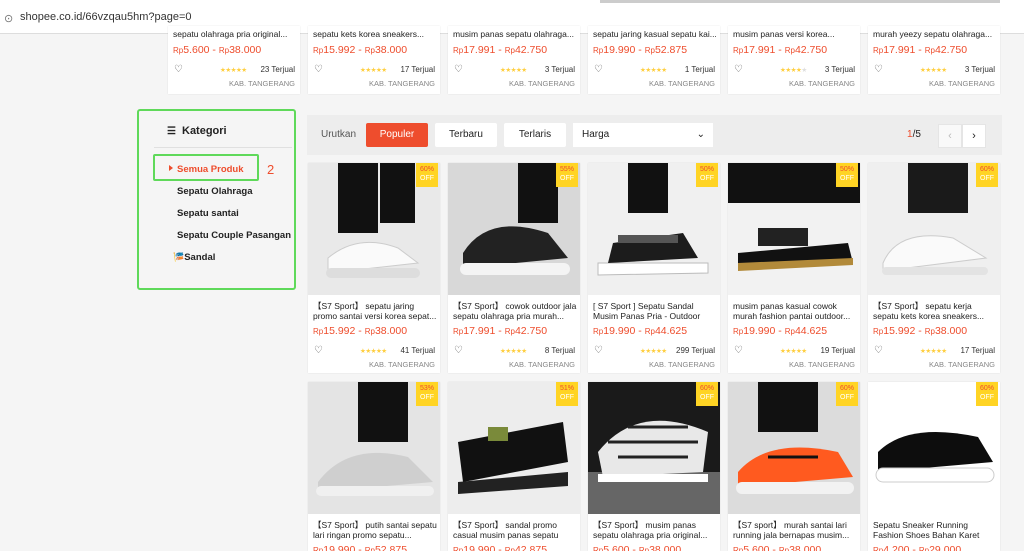  What do you see at coordinates (986, 388) in the screenshot?
I see `discount-percent: 60%` at bounding box center [986, 388].